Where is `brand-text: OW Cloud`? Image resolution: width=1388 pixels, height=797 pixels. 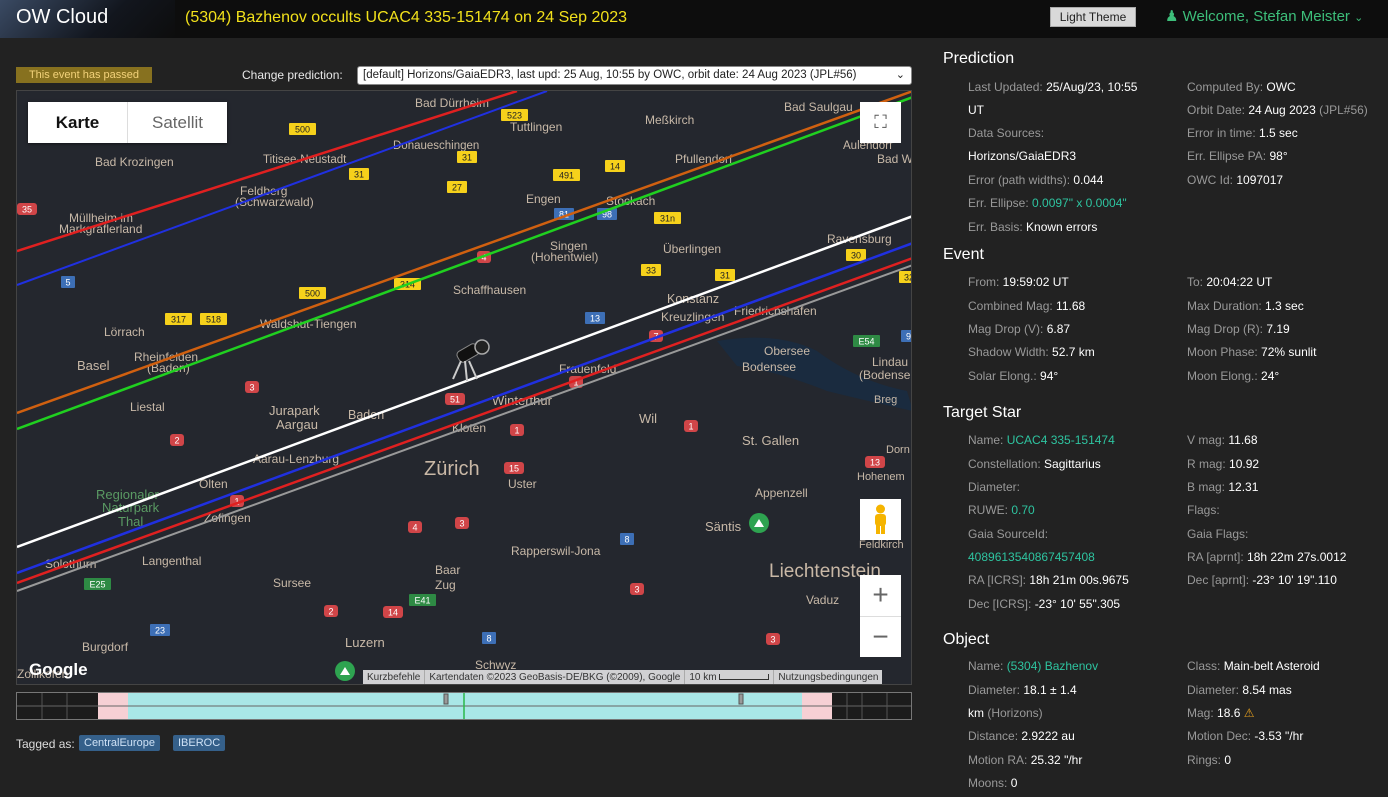
brand-text: OW Cloud is located at coordinates (62, 17).